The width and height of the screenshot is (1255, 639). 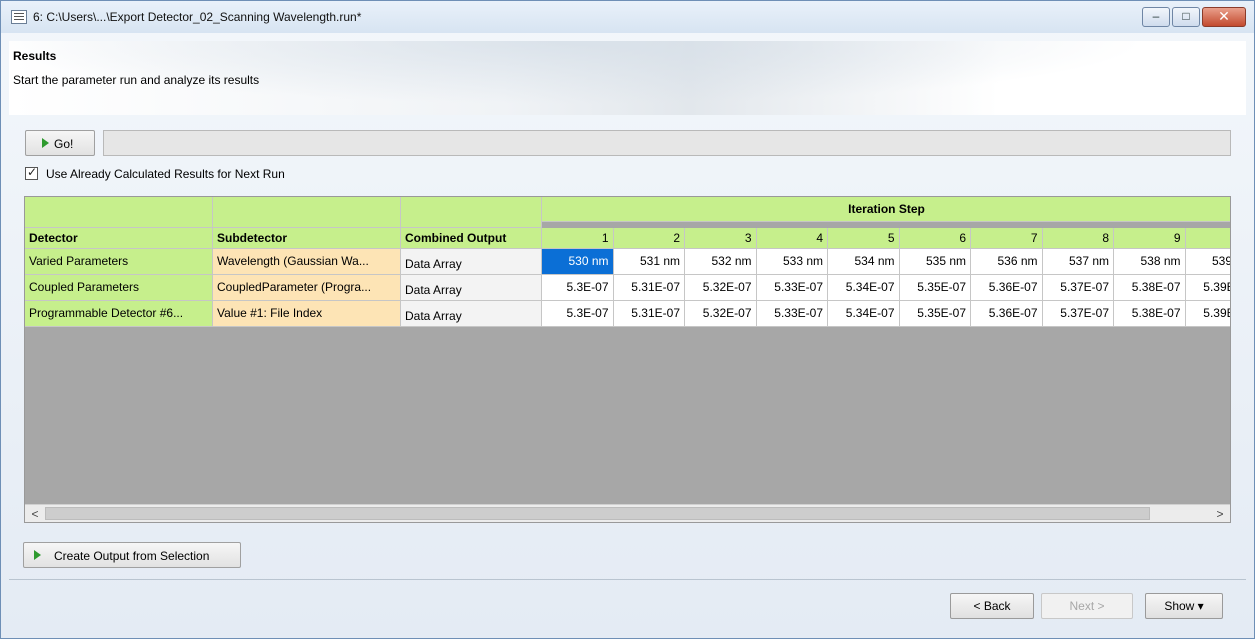 I want to click on value-cell: 538 nm, so click(x=1150, y=262).